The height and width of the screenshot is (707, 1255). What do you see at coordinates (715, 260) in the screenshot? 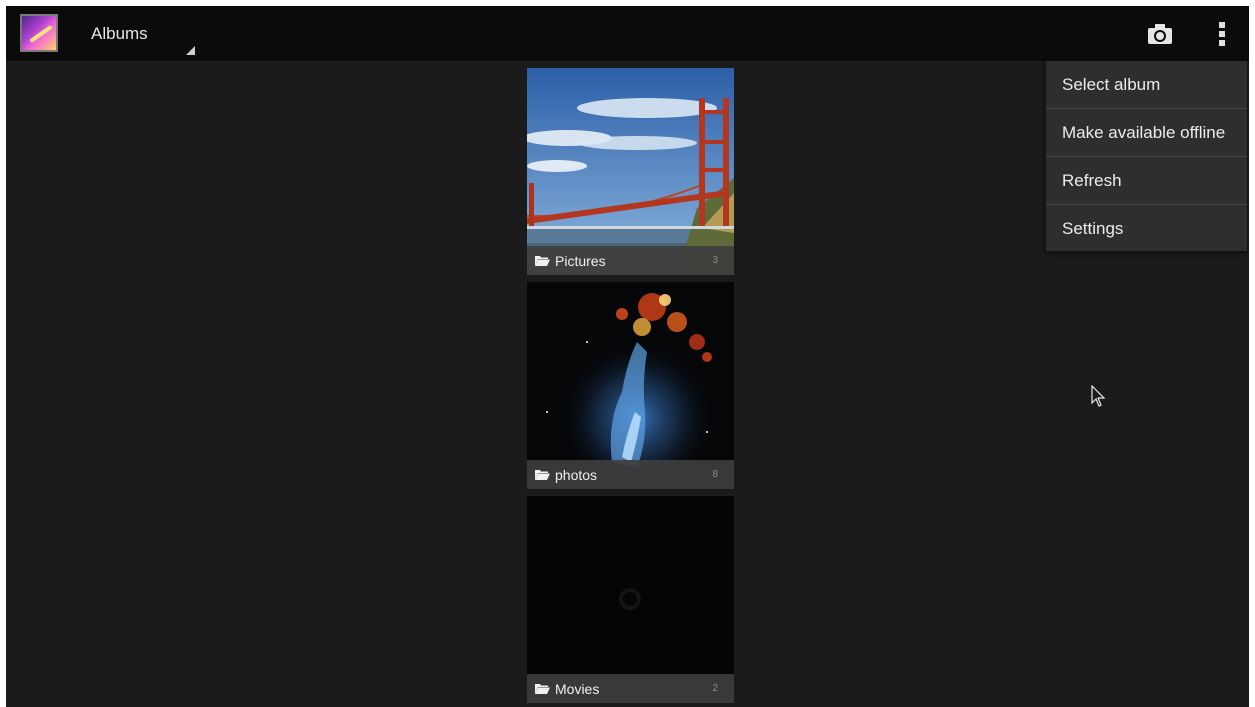
I see `album-count: 3` at bounding box center [715, 260].